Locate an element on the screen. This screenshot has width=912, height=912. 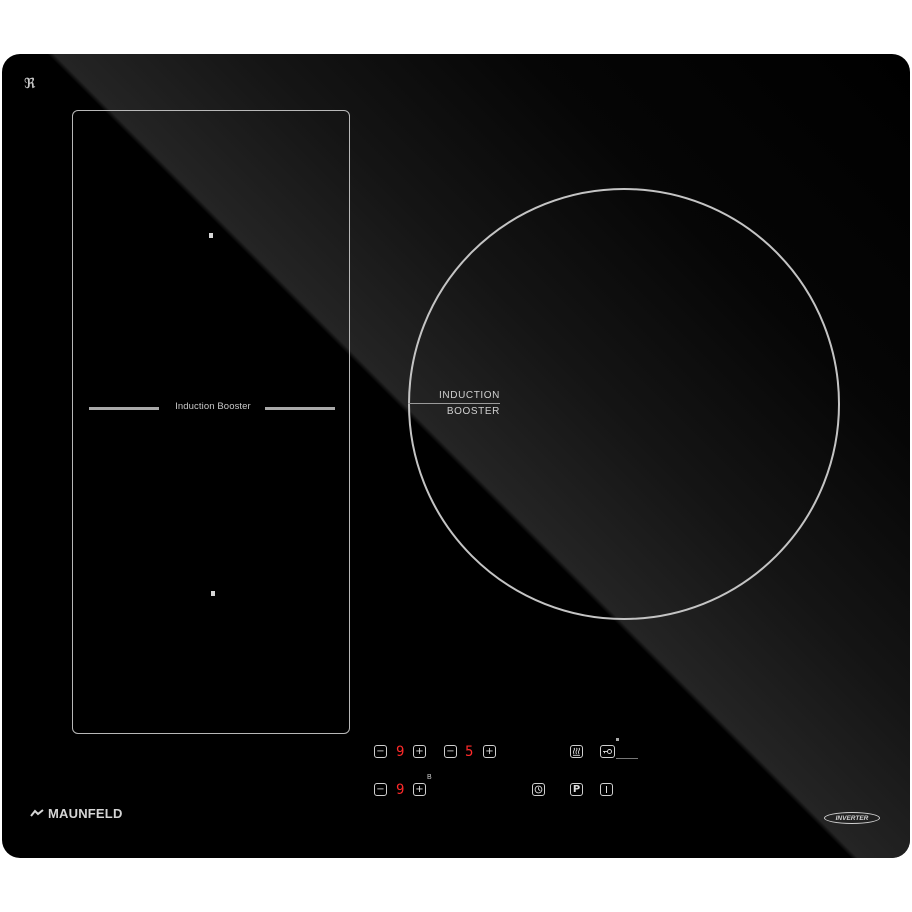
rear-left-plus-button: + is located at coordinates (419, 789).